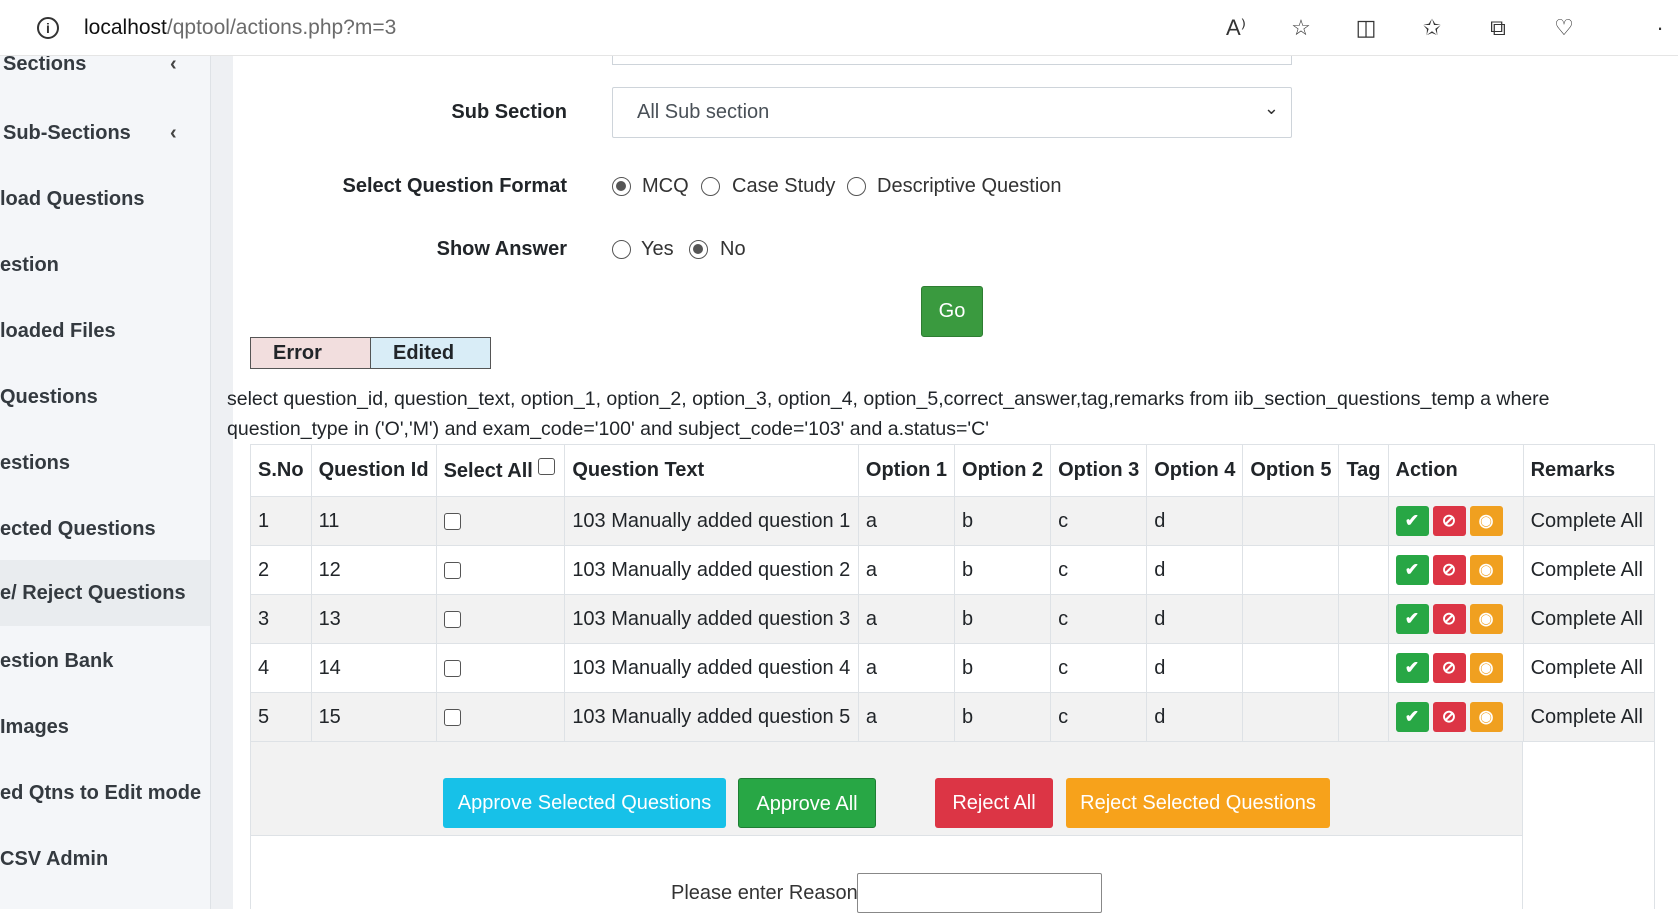 The image size is (1678, 913). I want to click on col-header-option-3: Option 3, so click(1099, 470).